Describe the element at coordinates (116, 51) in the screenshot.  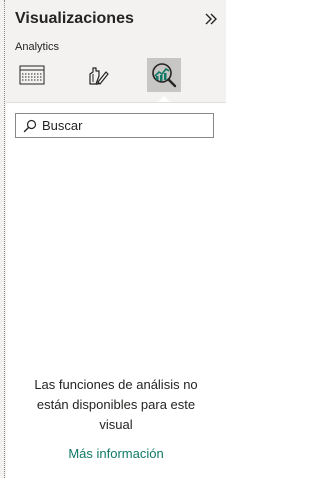
I see `pane-header: Visualizaciones Analytics` at that location.